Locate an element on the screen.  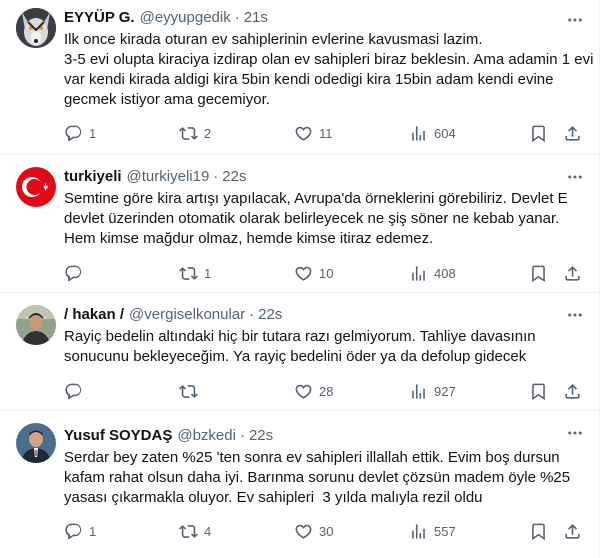
tweet-actions: 1 10 408 is located at coordinates (331, 273).